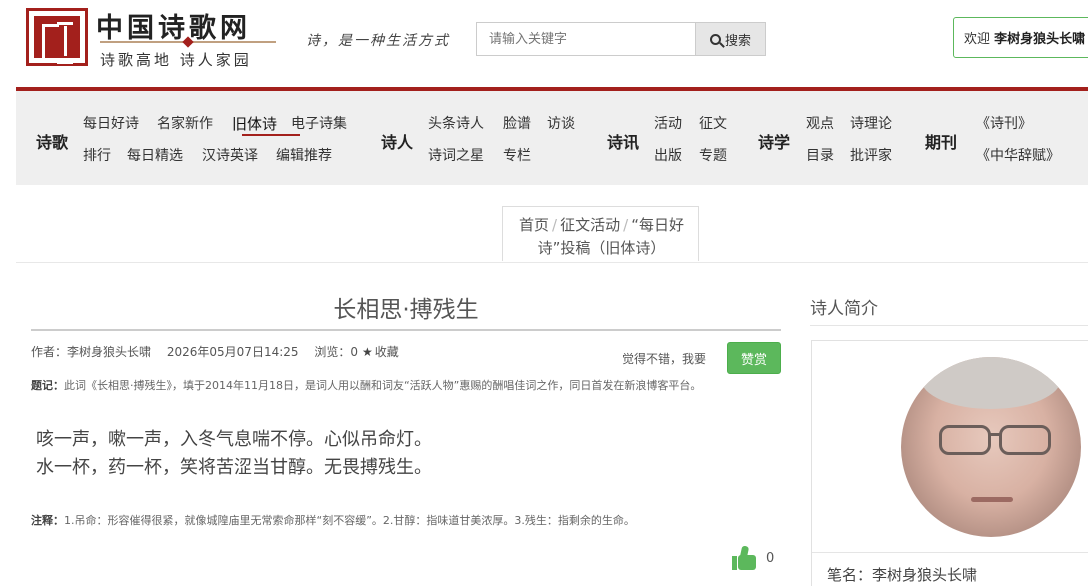 The image size is (1088, 586). Describe the element at coordinates (97, 155) in the screenshot. I see `nav-item-ranking: 排行` at that location.